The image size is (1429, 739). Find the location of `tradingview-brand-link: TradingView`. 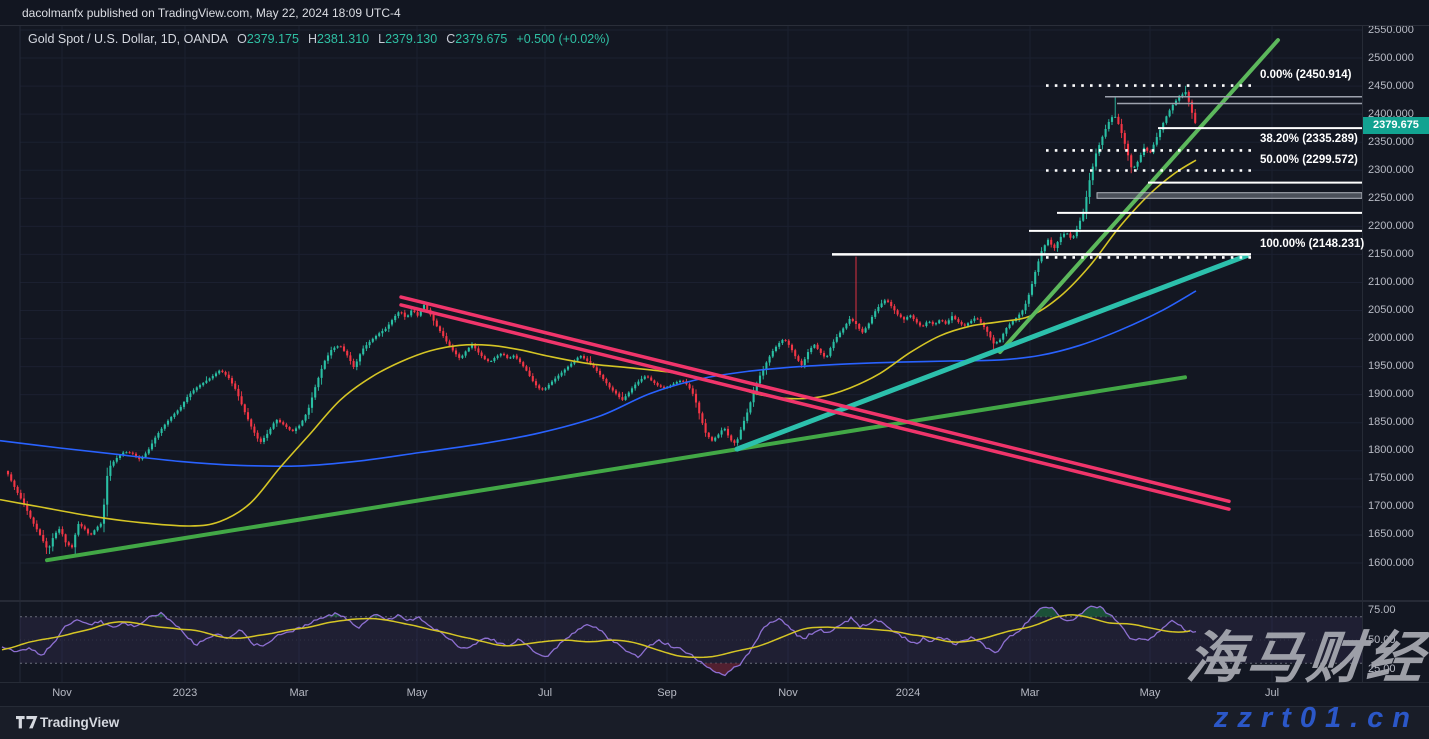

tradingview-brand-link: TradingView is located at coordinates (79, 722).